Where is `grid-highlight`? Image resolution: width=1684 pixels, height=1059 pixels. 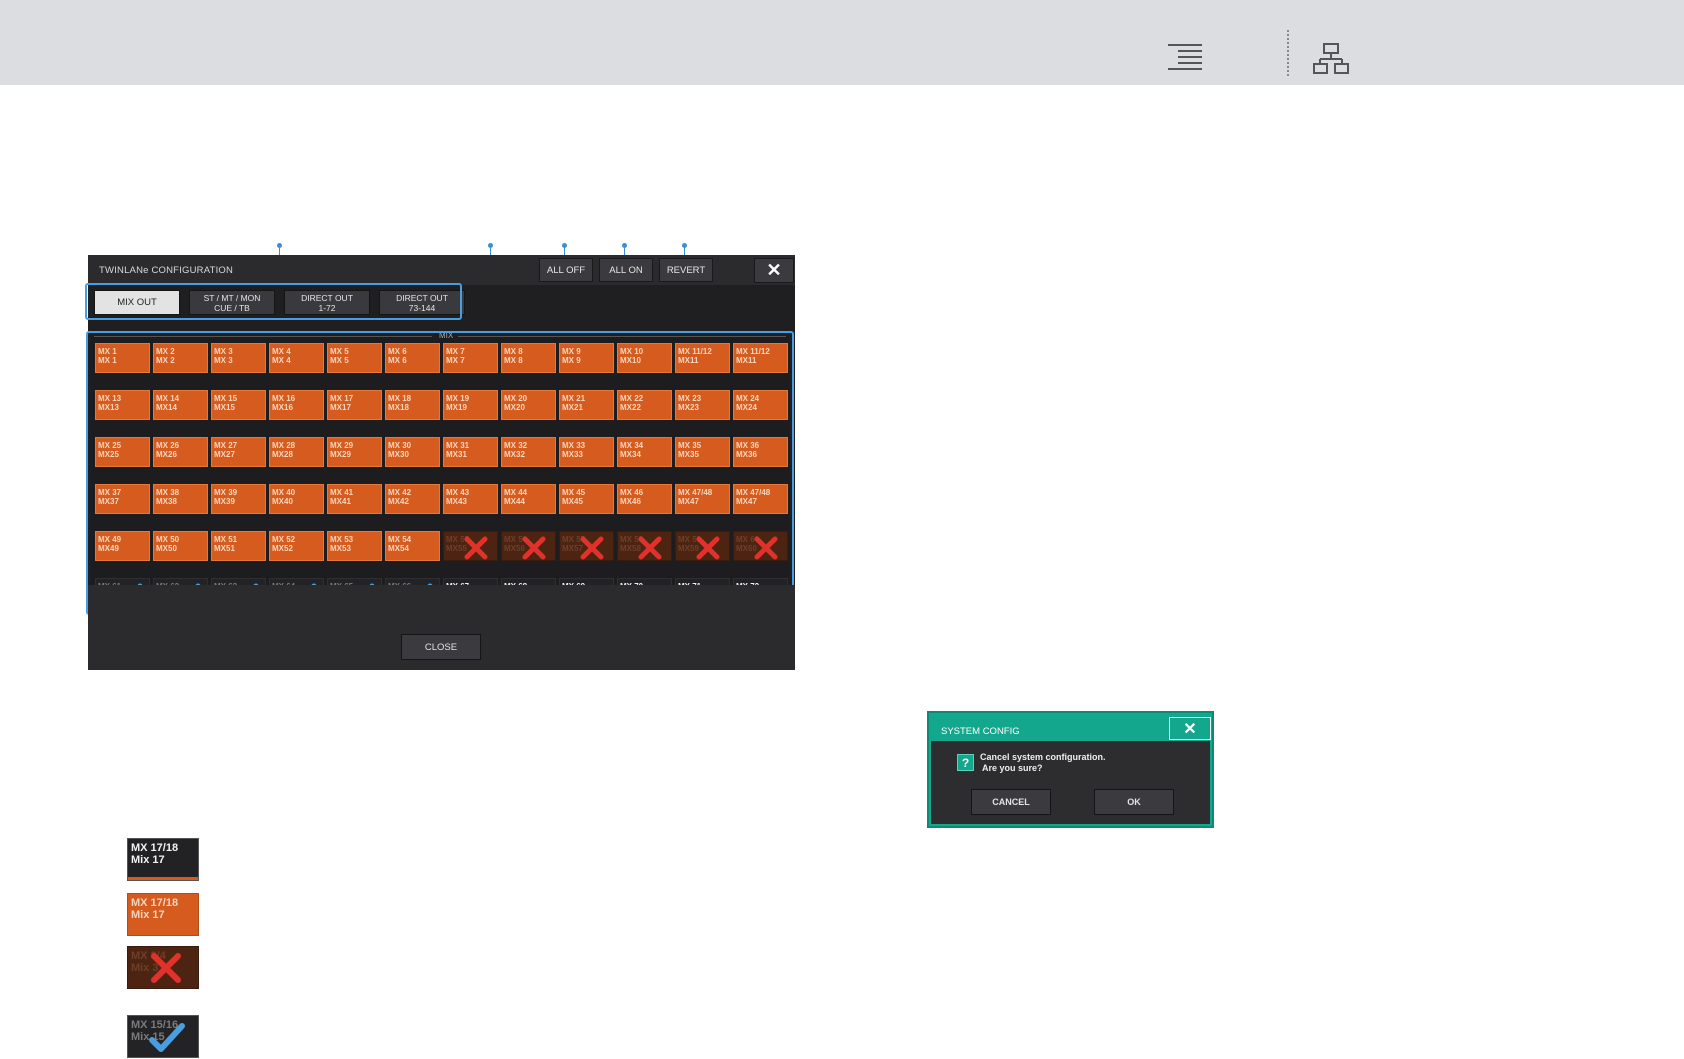 grid-highlight is located at coordinates (440, 473).